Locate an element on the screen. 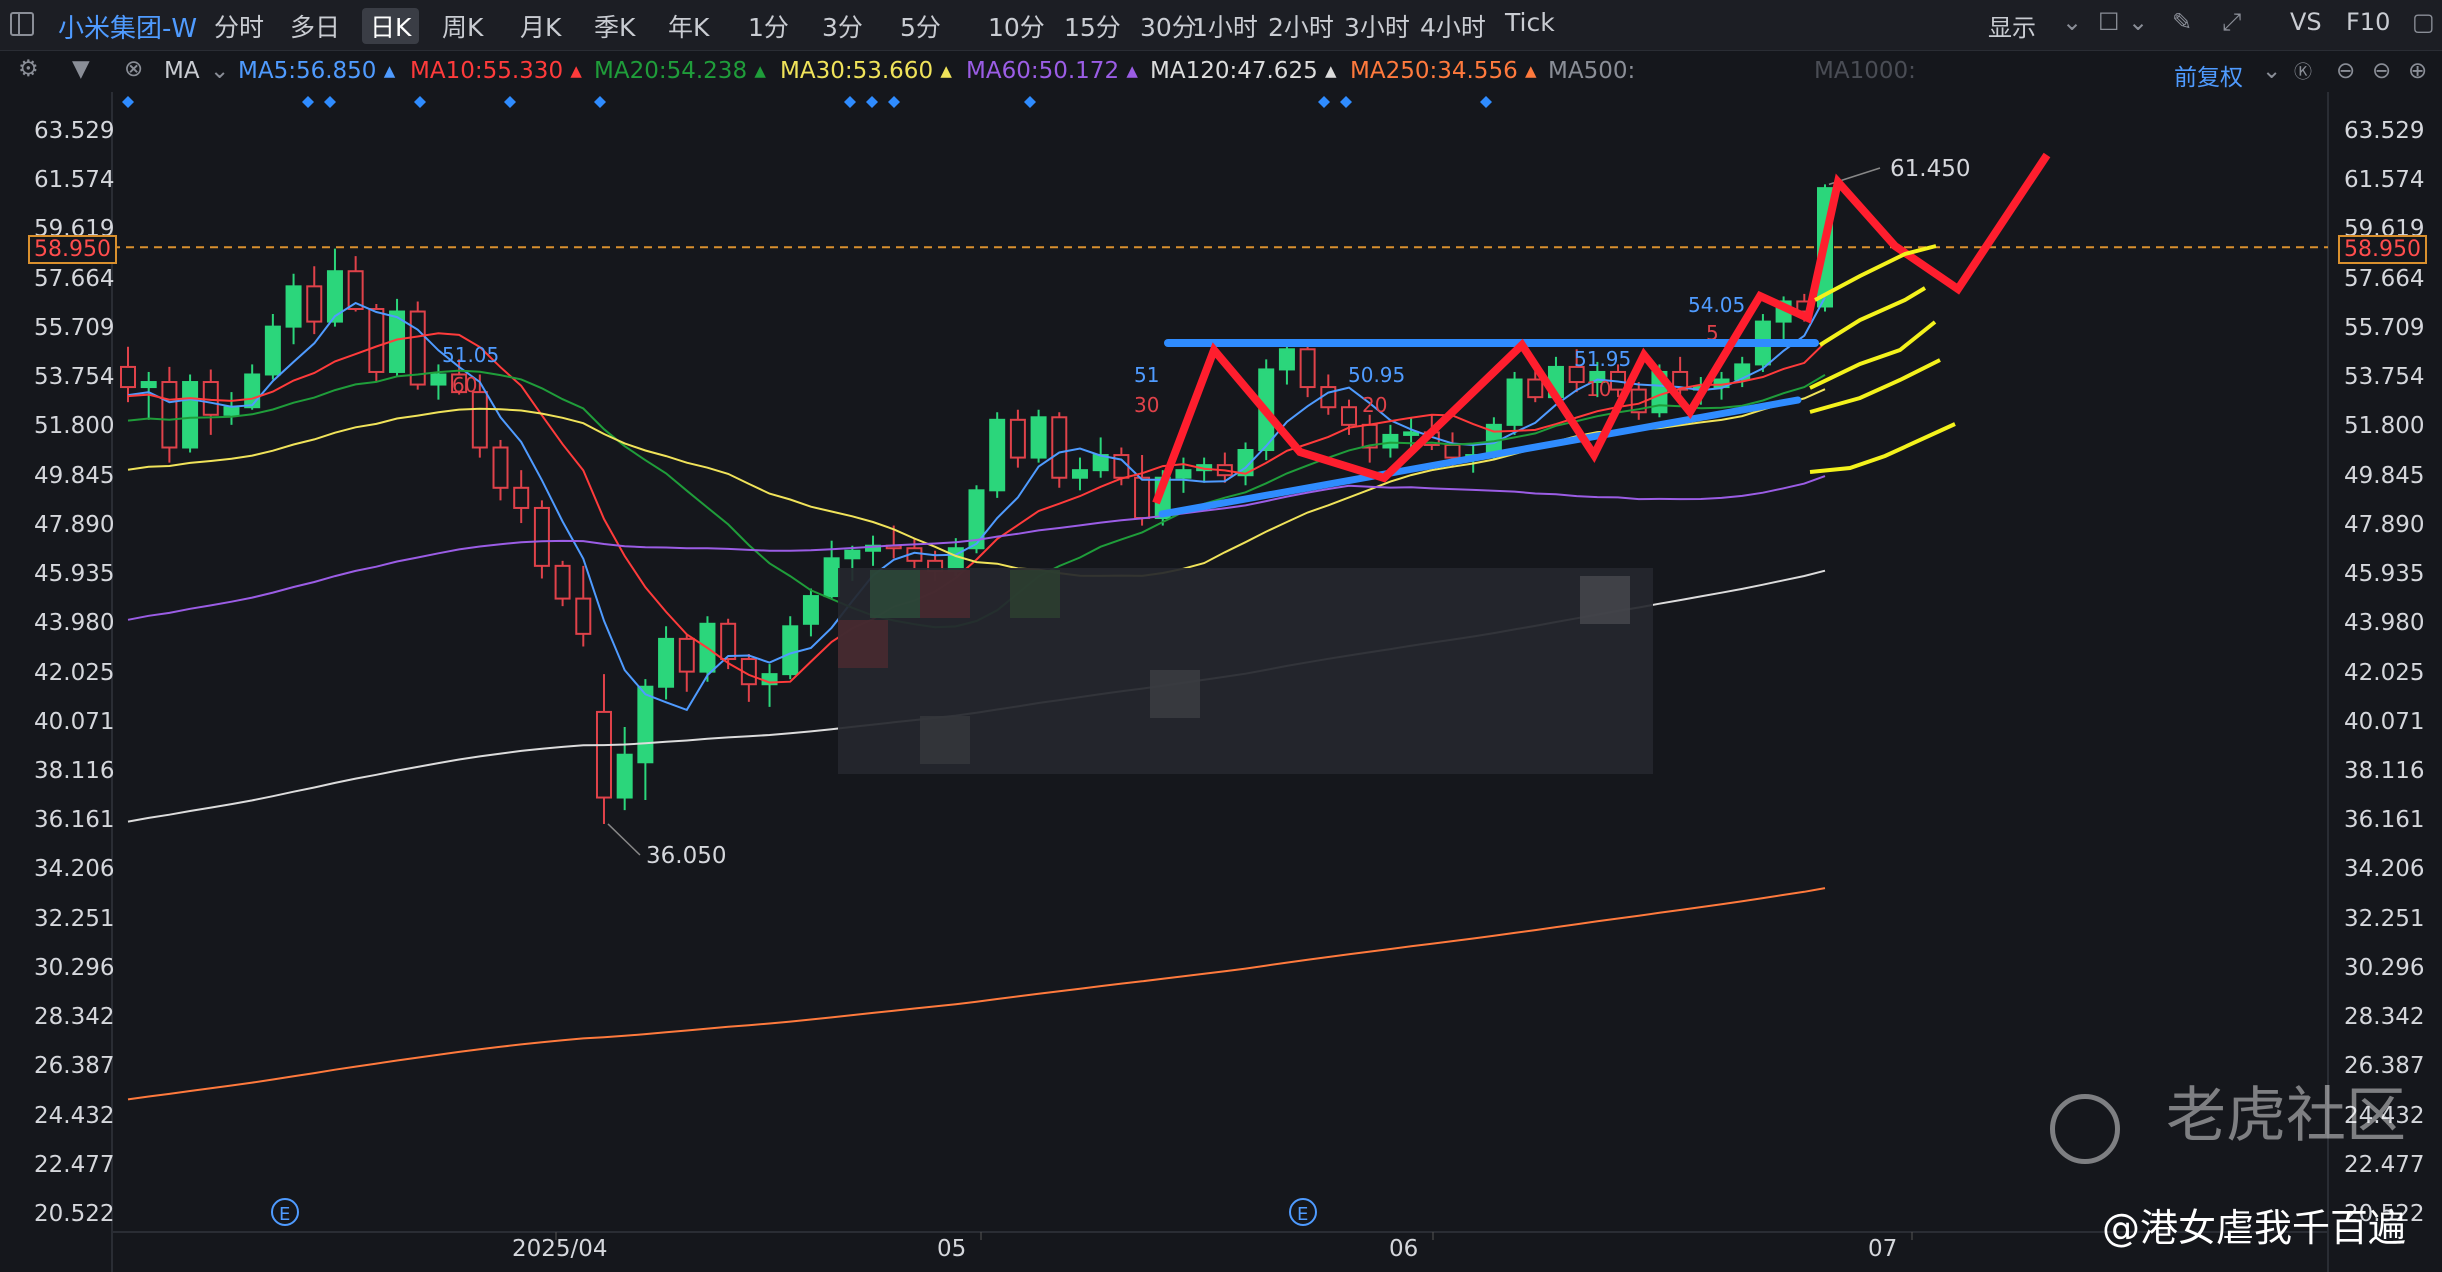  ma-mark-label: 51.05 is located at coordinates (470, 355).